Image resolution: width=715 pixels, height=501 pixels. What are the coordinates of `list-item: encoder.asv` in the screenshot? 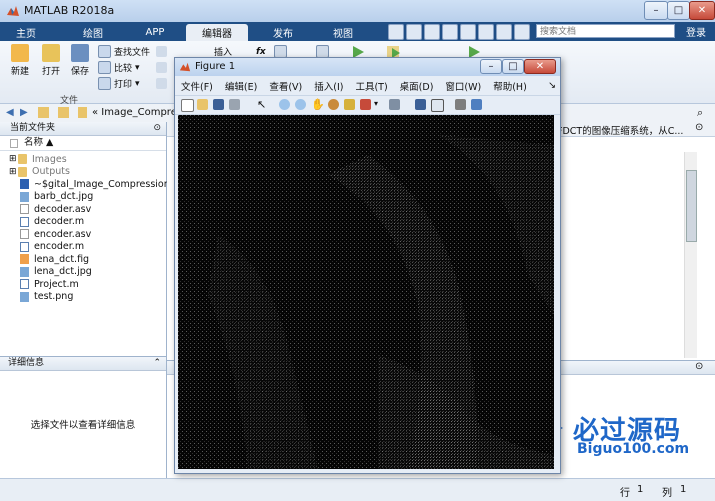 It's located at (87, 234).